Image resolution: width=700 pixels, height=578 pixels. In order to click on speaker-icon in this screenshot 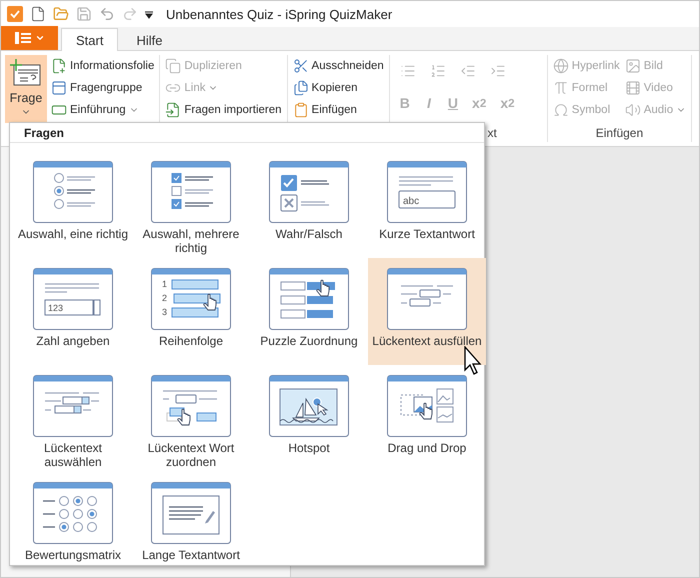, I will do `click(632, 110)`.